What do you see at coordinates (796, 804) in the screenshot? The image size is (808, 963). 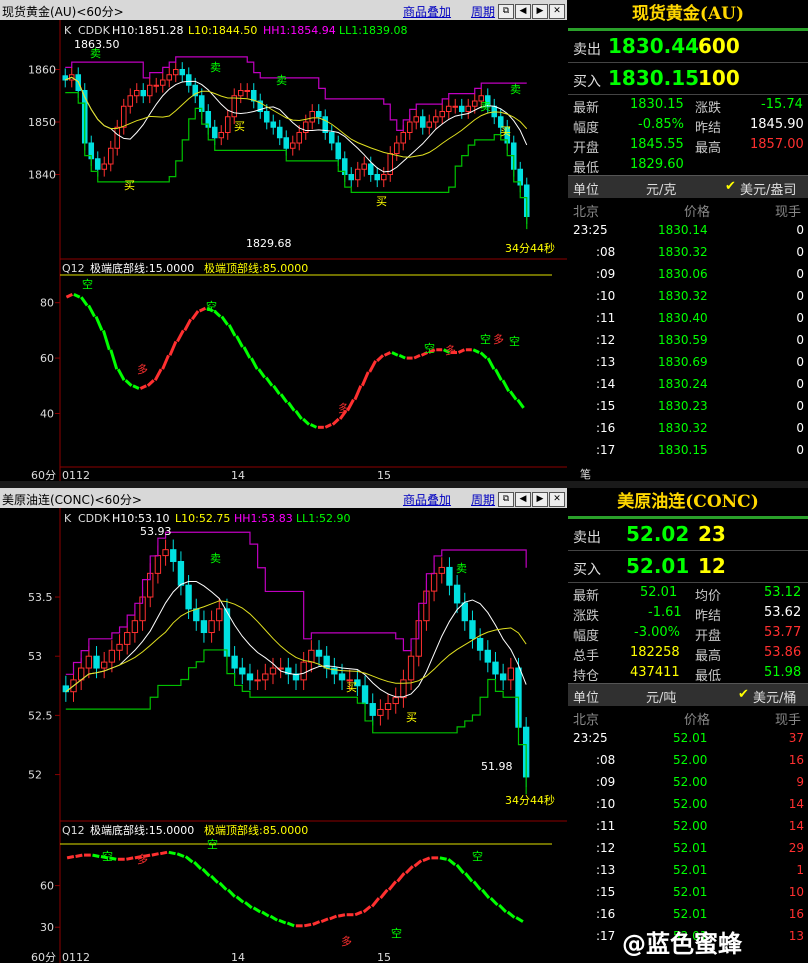 I see `tick-volume: 14` at bounding box center [796, 804].